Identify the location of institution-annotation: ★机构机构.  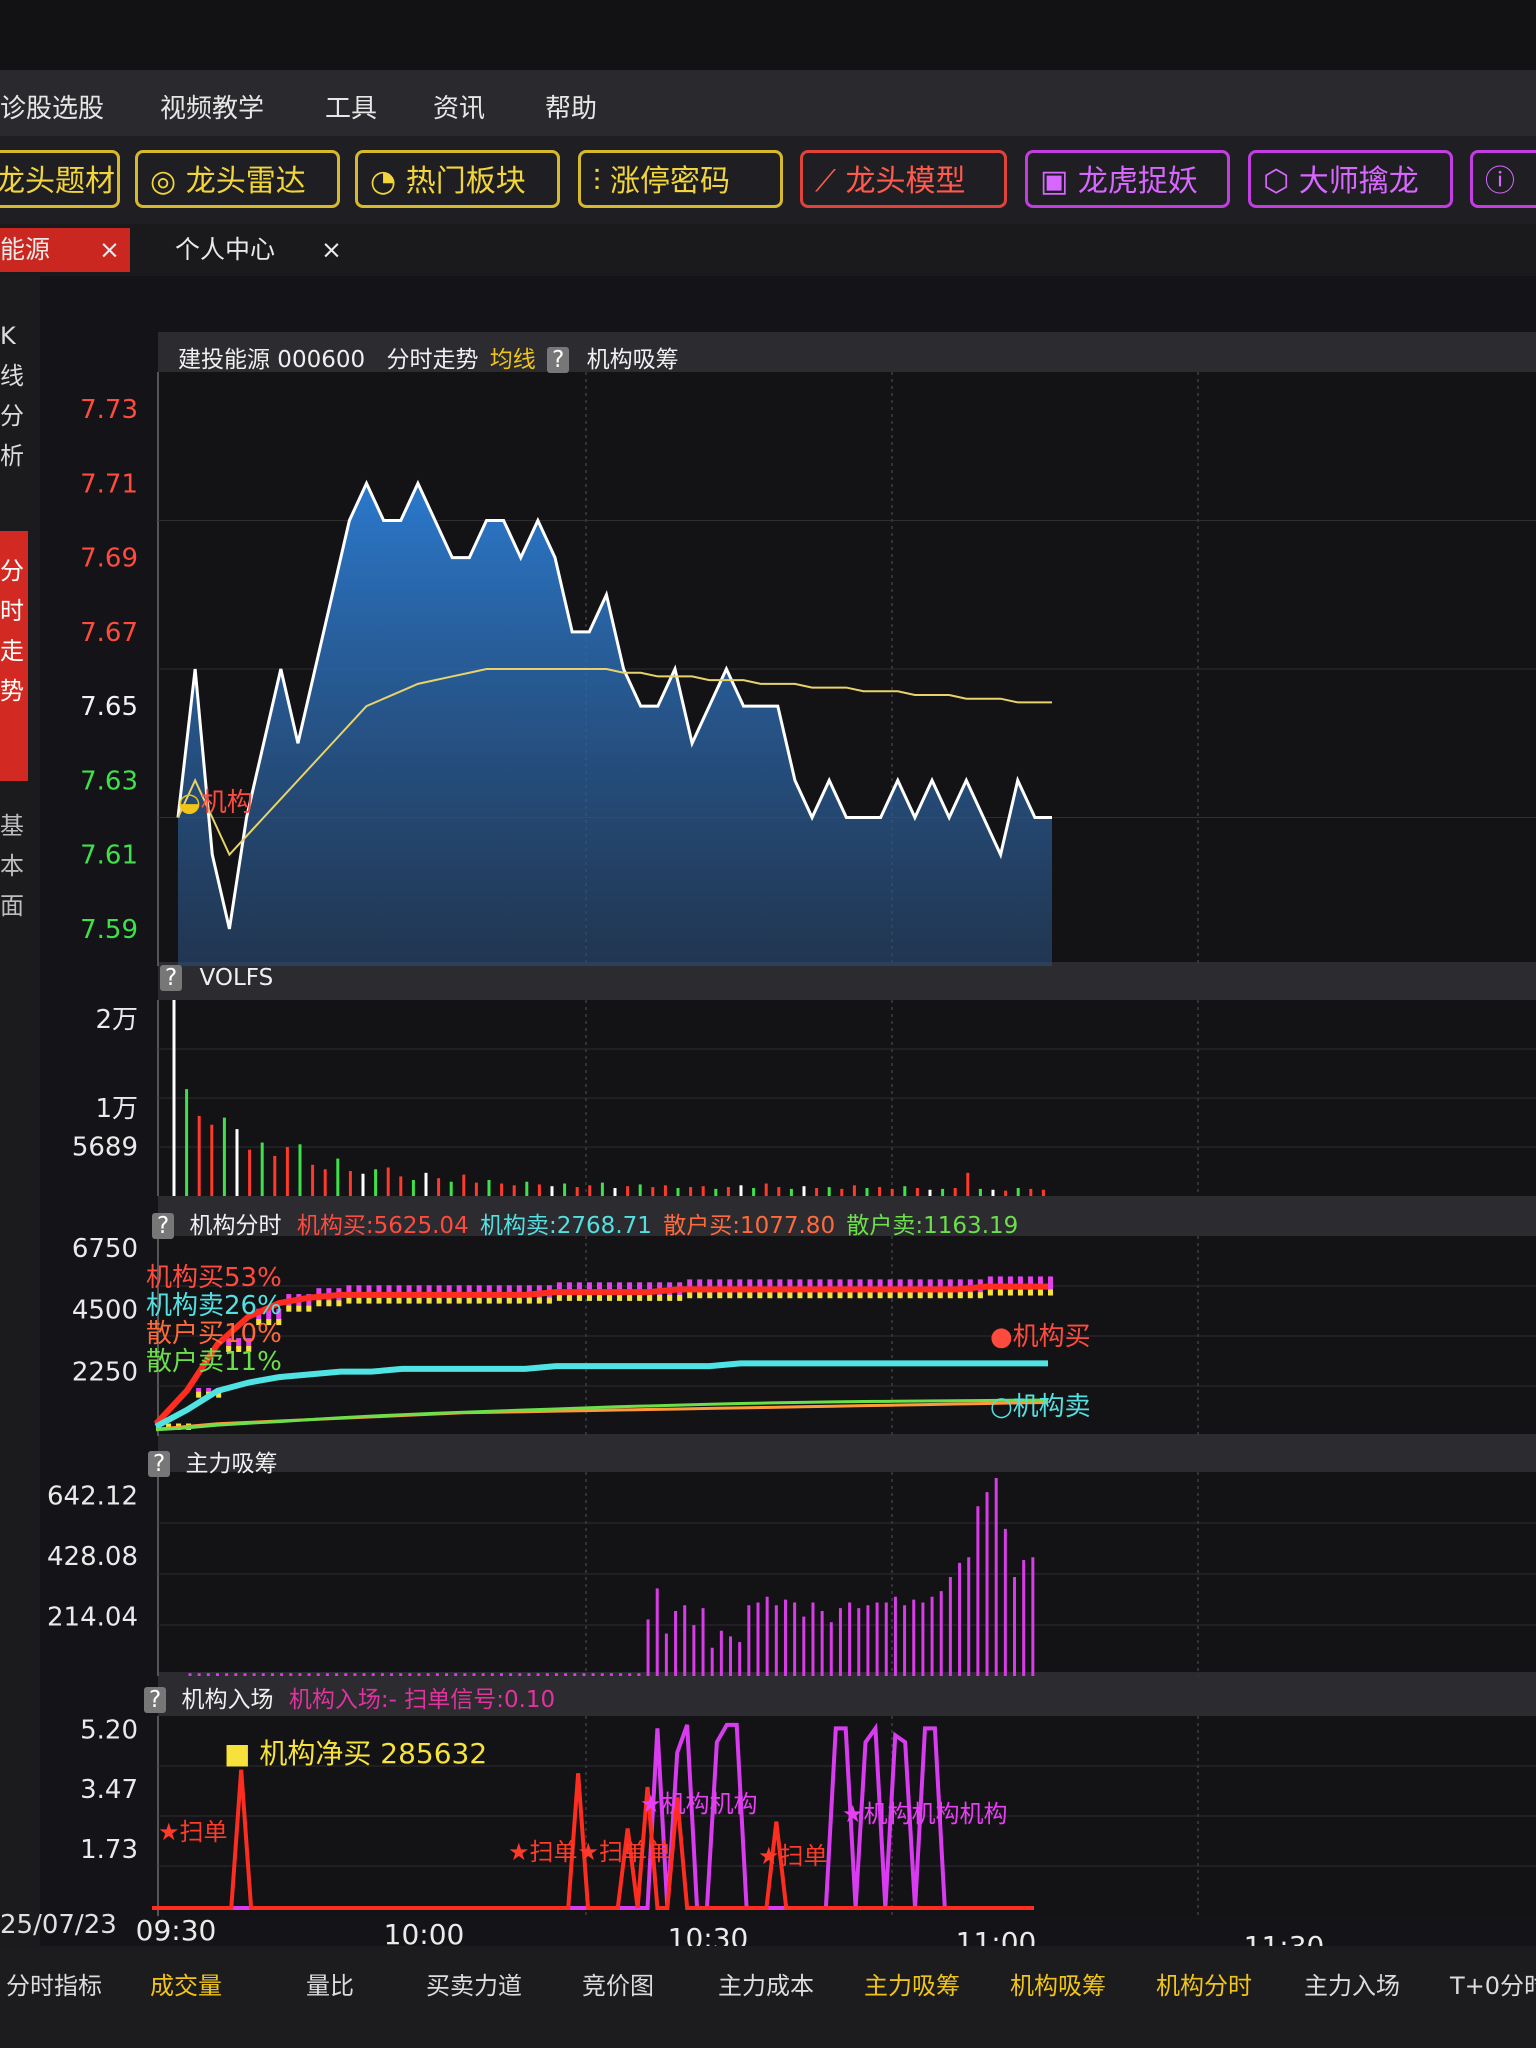
(699, 1804).